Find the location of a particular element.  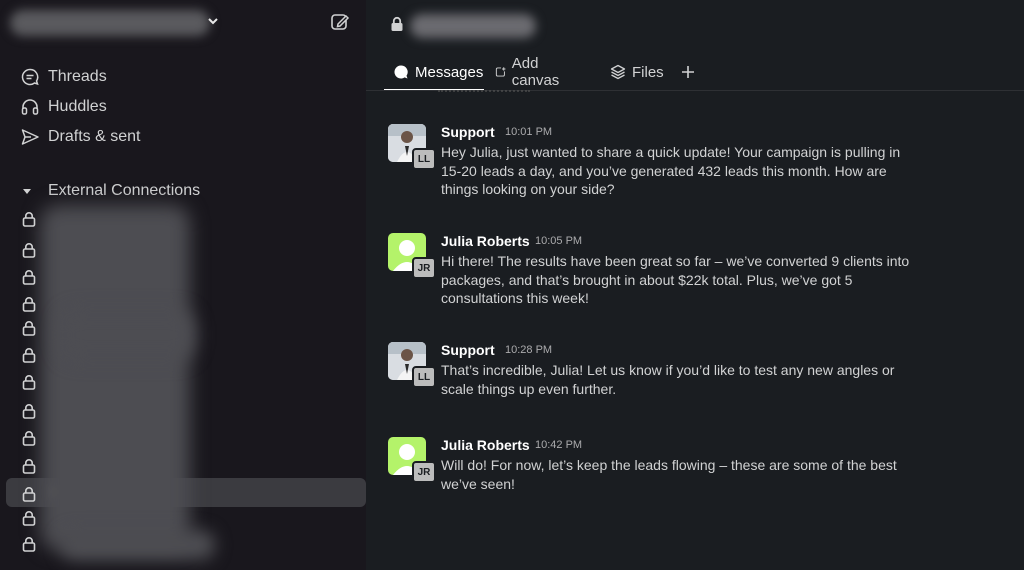

tab-files-label: Files is located at coordinates (648, 72).